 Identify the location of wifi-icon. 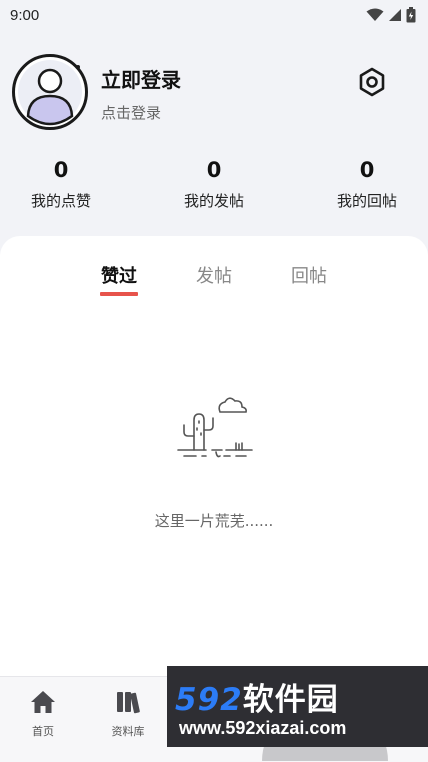
(375, 14).